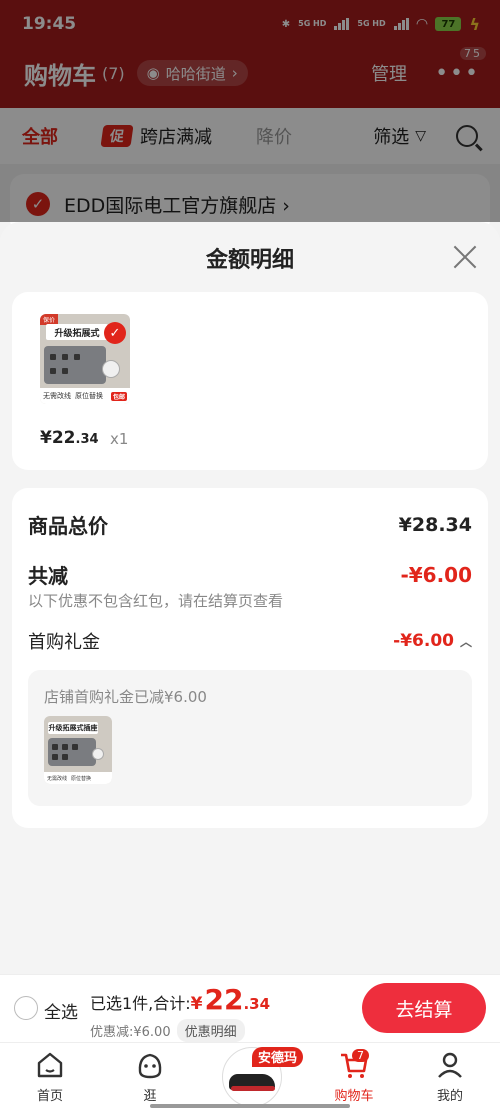 Image resolution: width=500 pixels, height=1111 pixels. Describe the element at coordinates (250, 574) in the screenshot. I see `reduce-row: 共减 -¥6.00` at that location.